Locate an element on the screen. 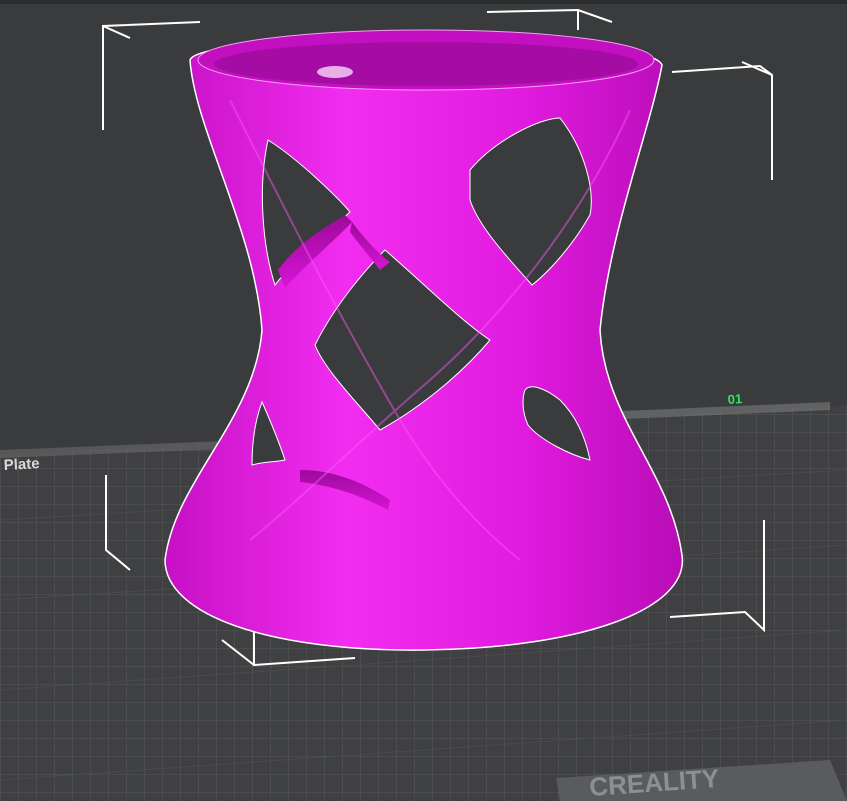 Image resolution: width=847 pixels, height=801 pixels. plate-name-label: Plate is located at coordinates (21, 464).